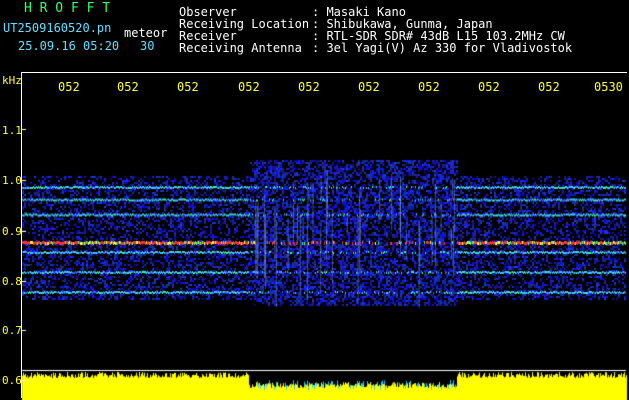 The height and width of the screenshot is (400, 629). Describe the element at coordinates (12, 231) in the screenshot. I see `y-tick-label: 0.9` at that location.